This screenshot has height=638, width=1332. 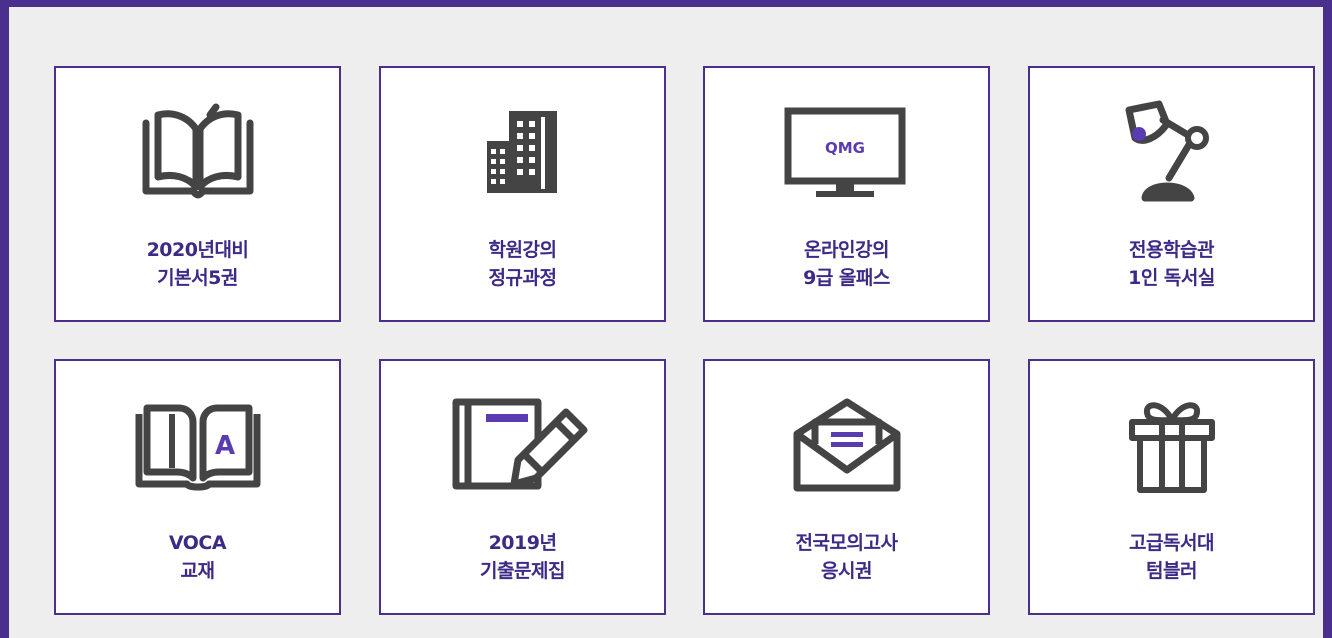 I want to click on benefit-card-tumbler: 고급독서대 텀블러, so click(x=1171, y=487).